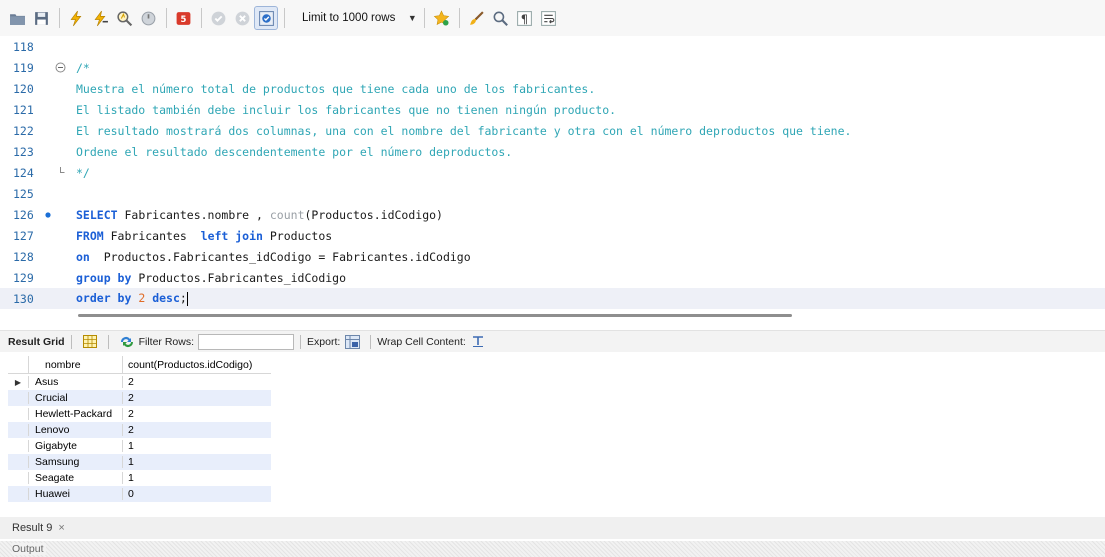 The image size is (1105, 557). What do you see at coordinates (196, 364) in the screenshot?
I see `column-header-count: count(Productos.idCodigo)` at bounding box center [196, 364].